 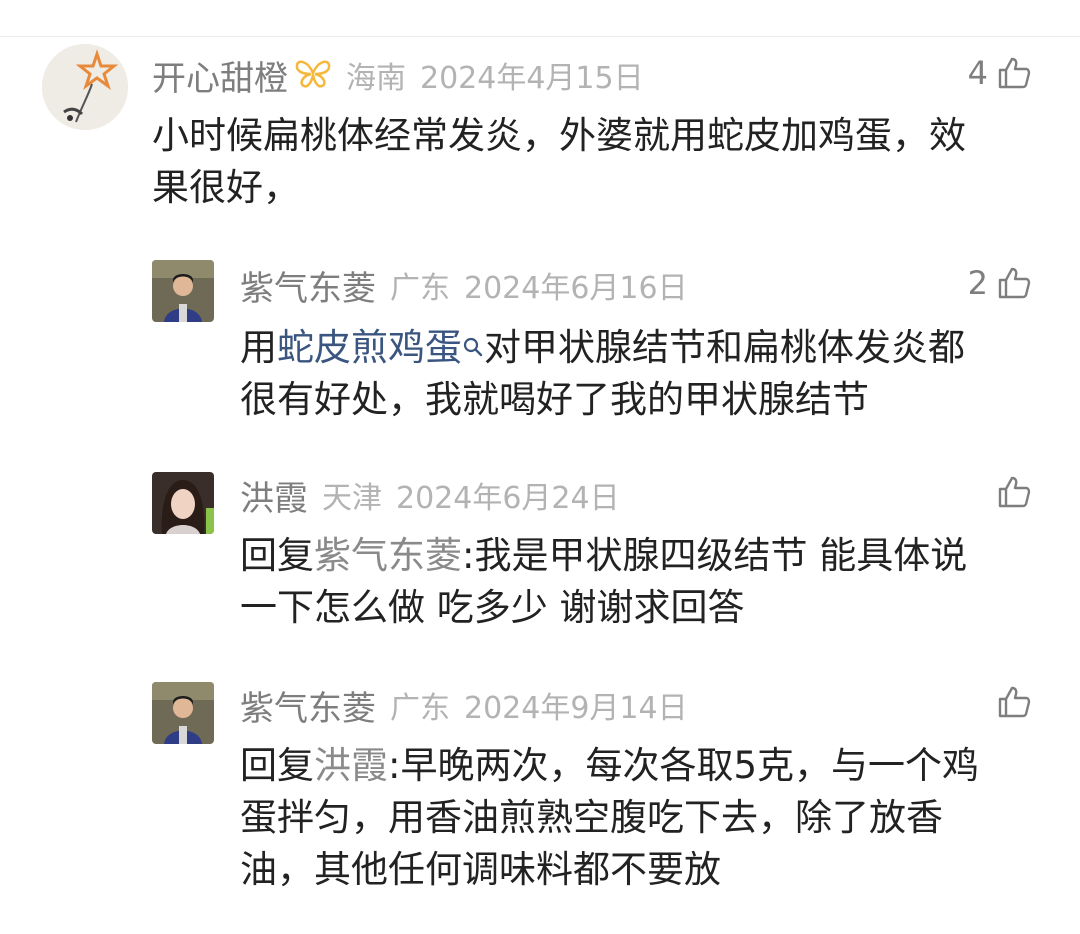 What do you see at coordinates (540, 36) in the screenshot?
I see `divider` at bounding box center [540, 36].